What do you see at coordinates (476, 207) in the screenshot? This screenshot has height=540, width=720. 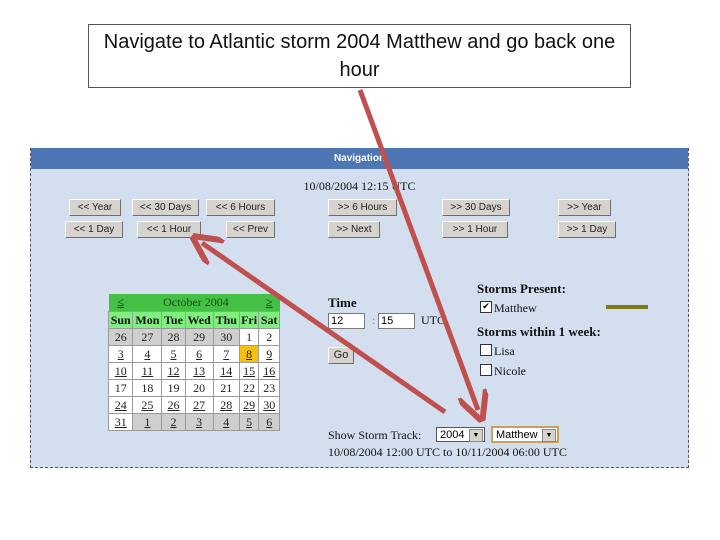 I see `forward-30-days-button: >> 30 Days` at bounding box center [476, 207].